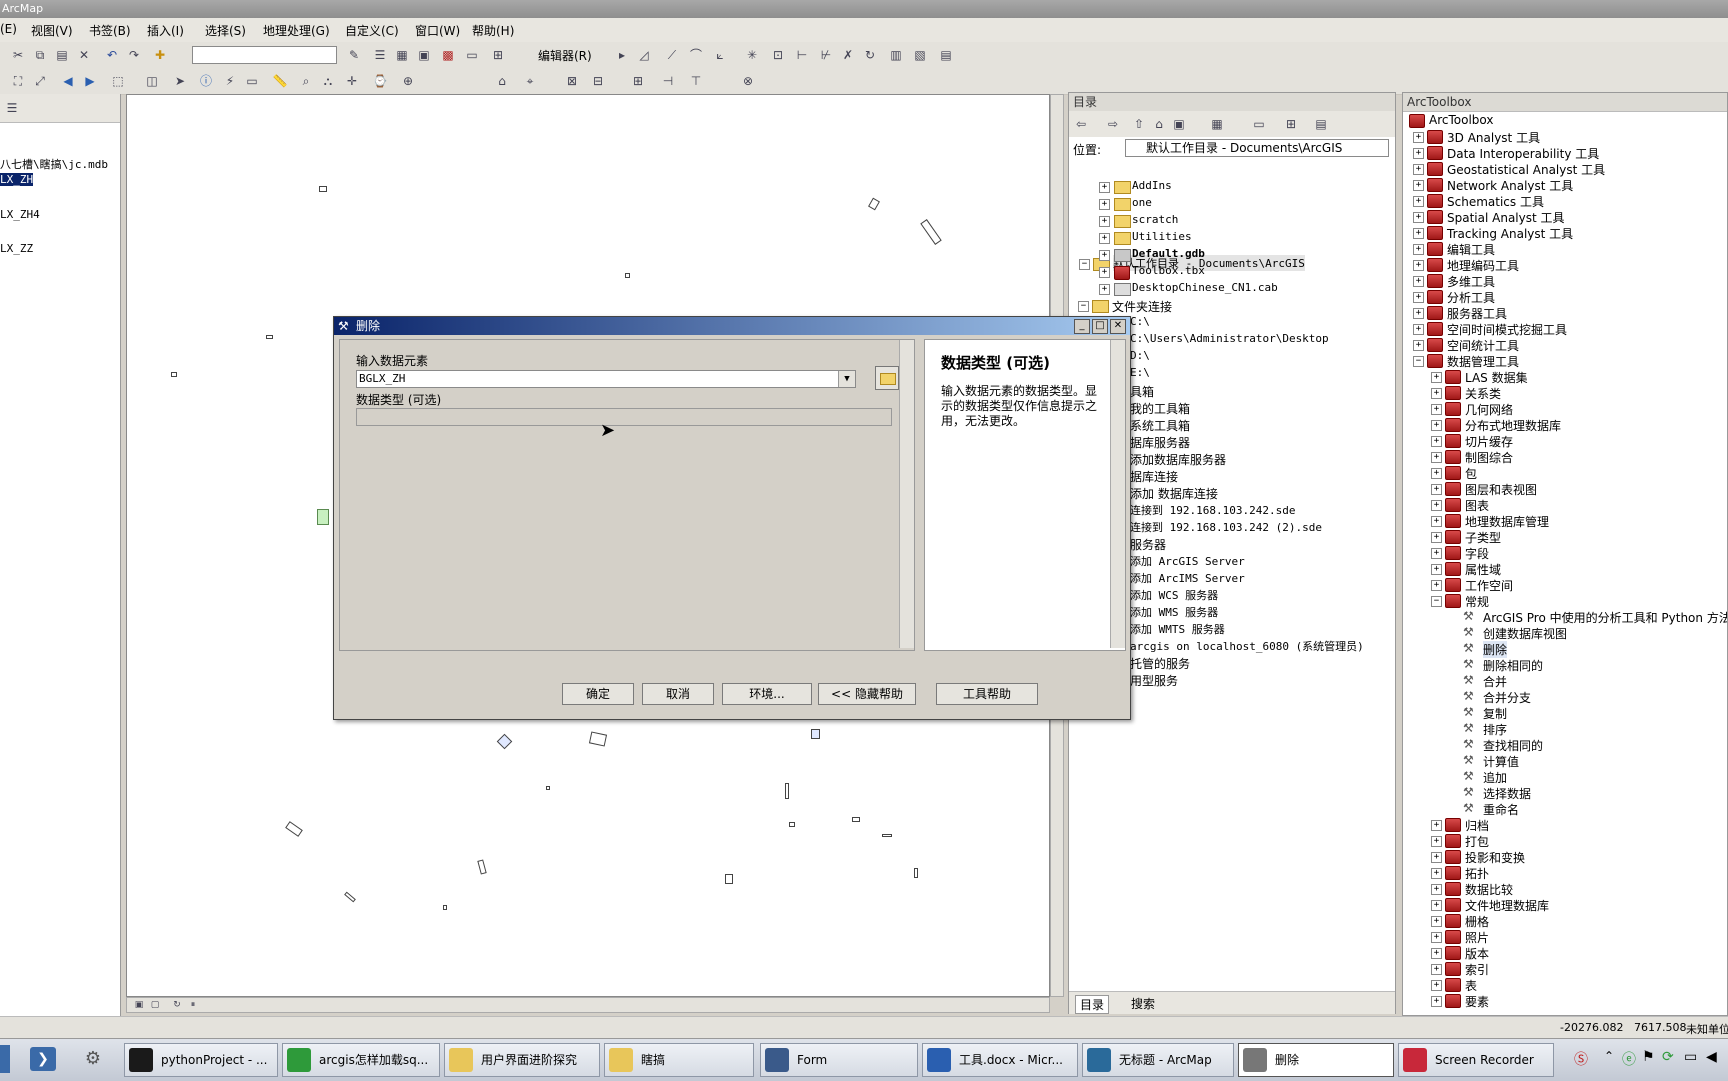 The image size is (1728, 1081). I want to click on toolbox-item: 追加, so click(1495, 777).